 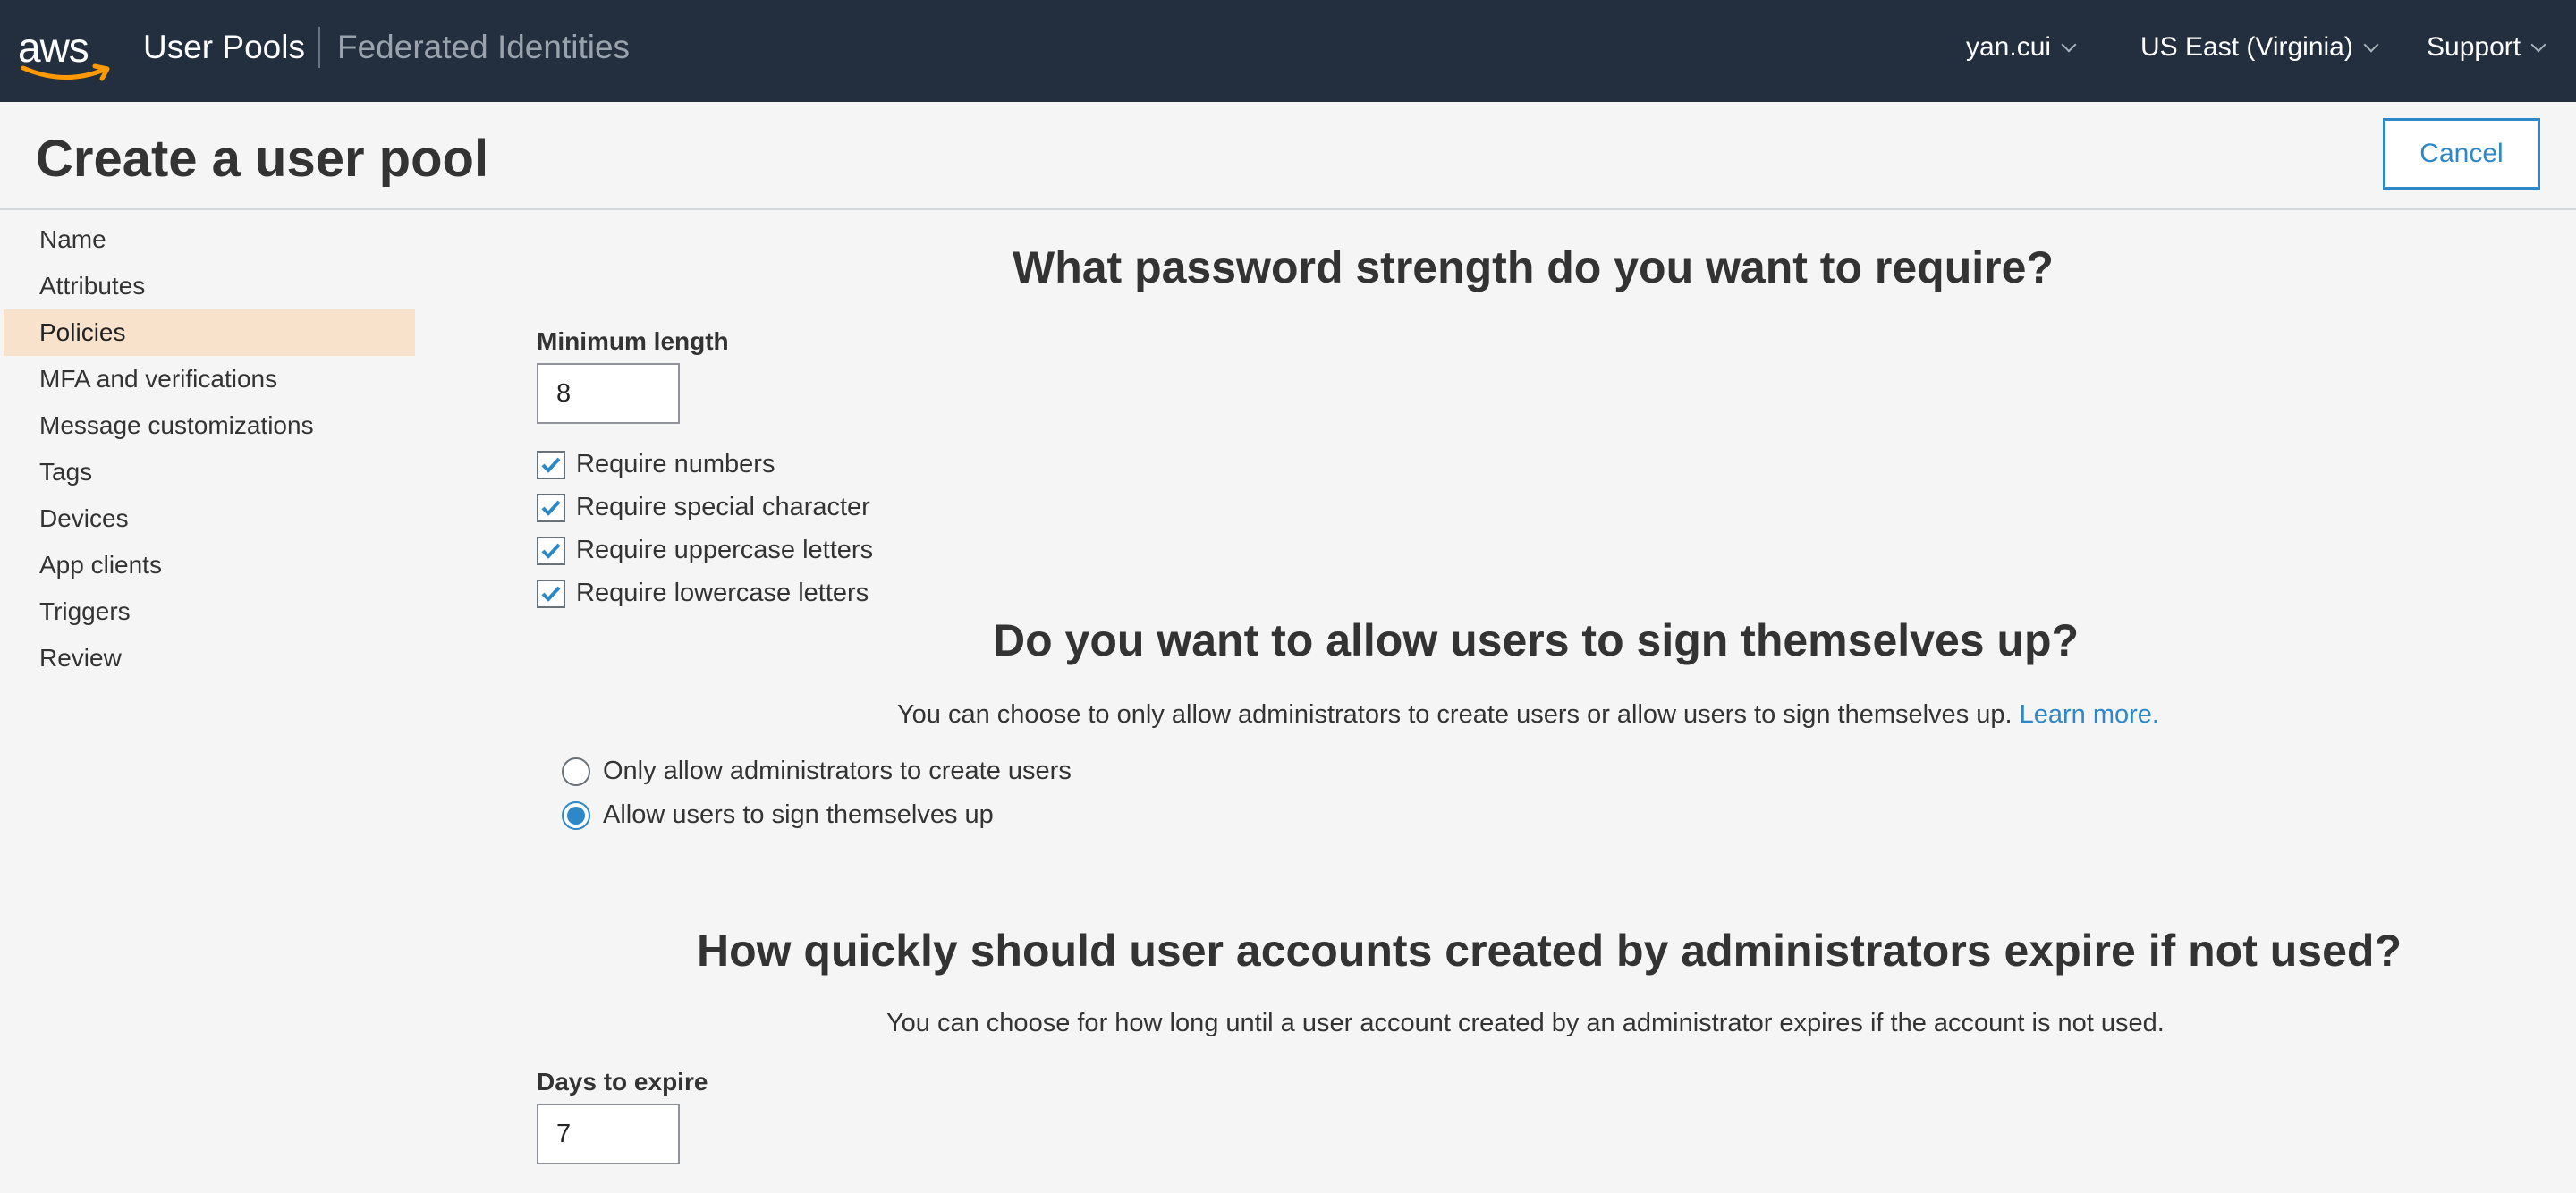 What do you see at coordinates (576, 771) in the screenshot?
I see `admin-only-radio` at bounding box center [576, 771].